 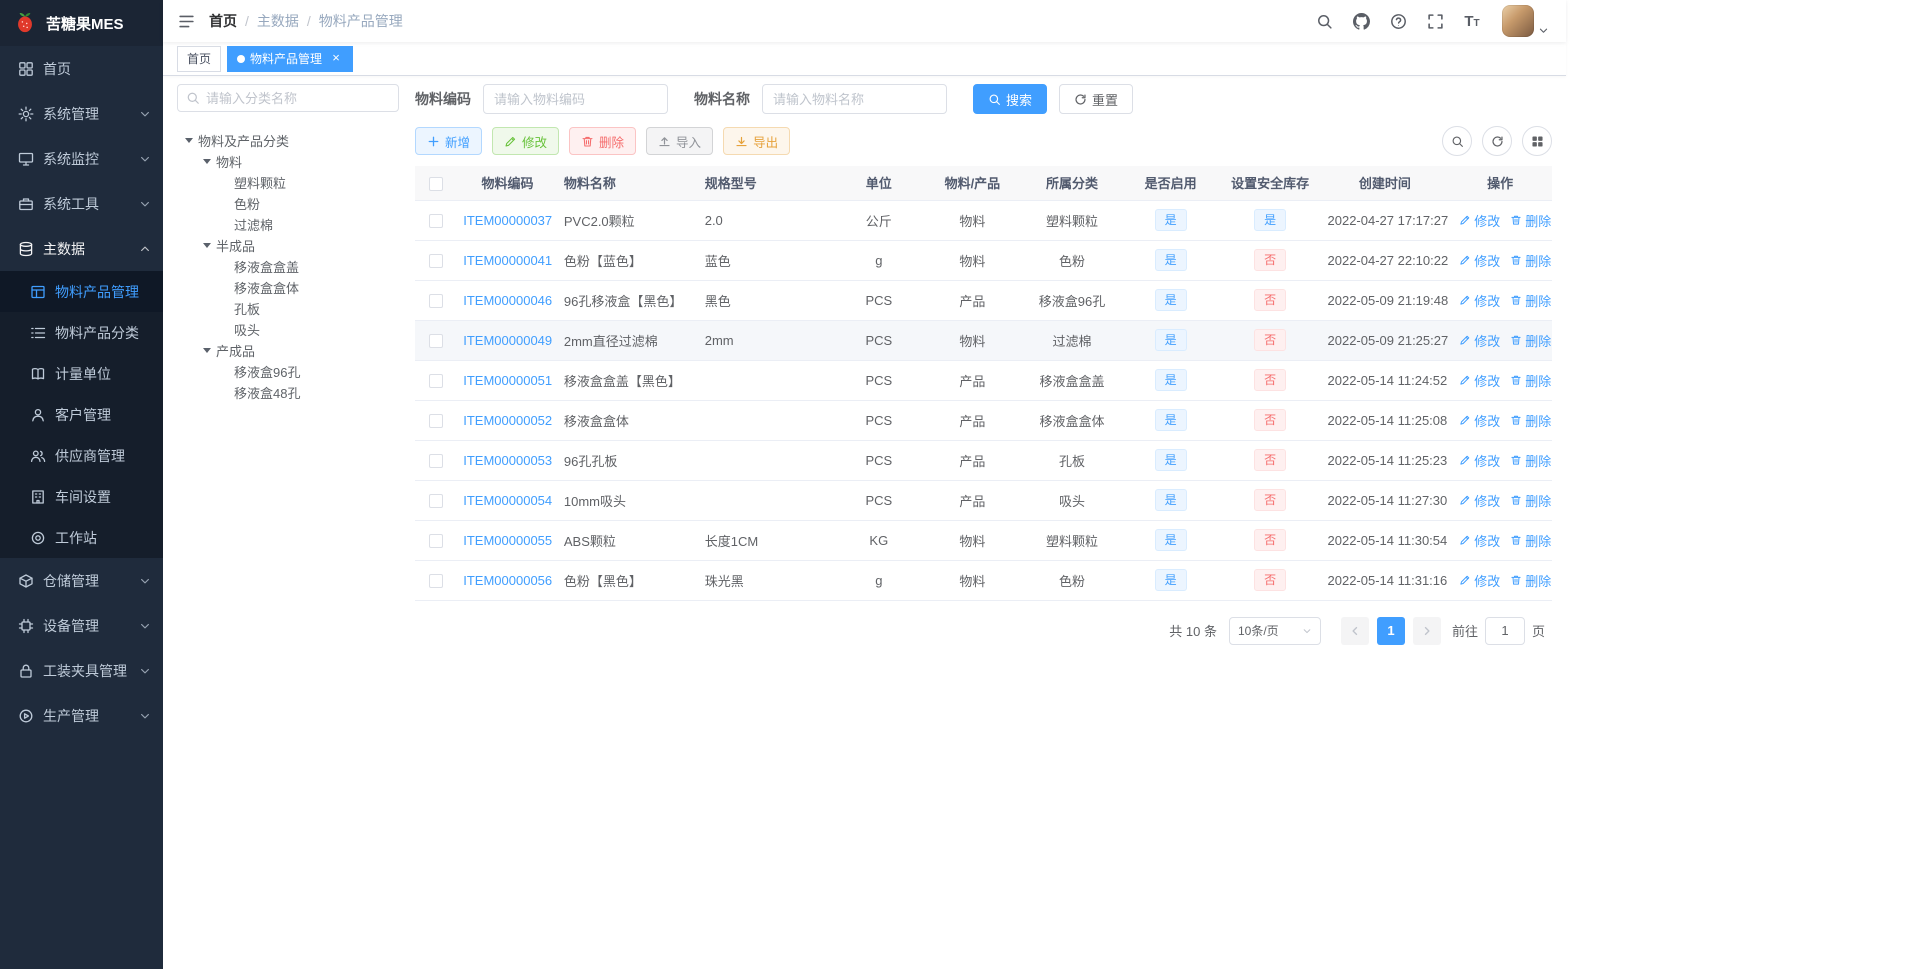 I want to click on sidebar-item: 设备管理, so click(x=81, y=625).